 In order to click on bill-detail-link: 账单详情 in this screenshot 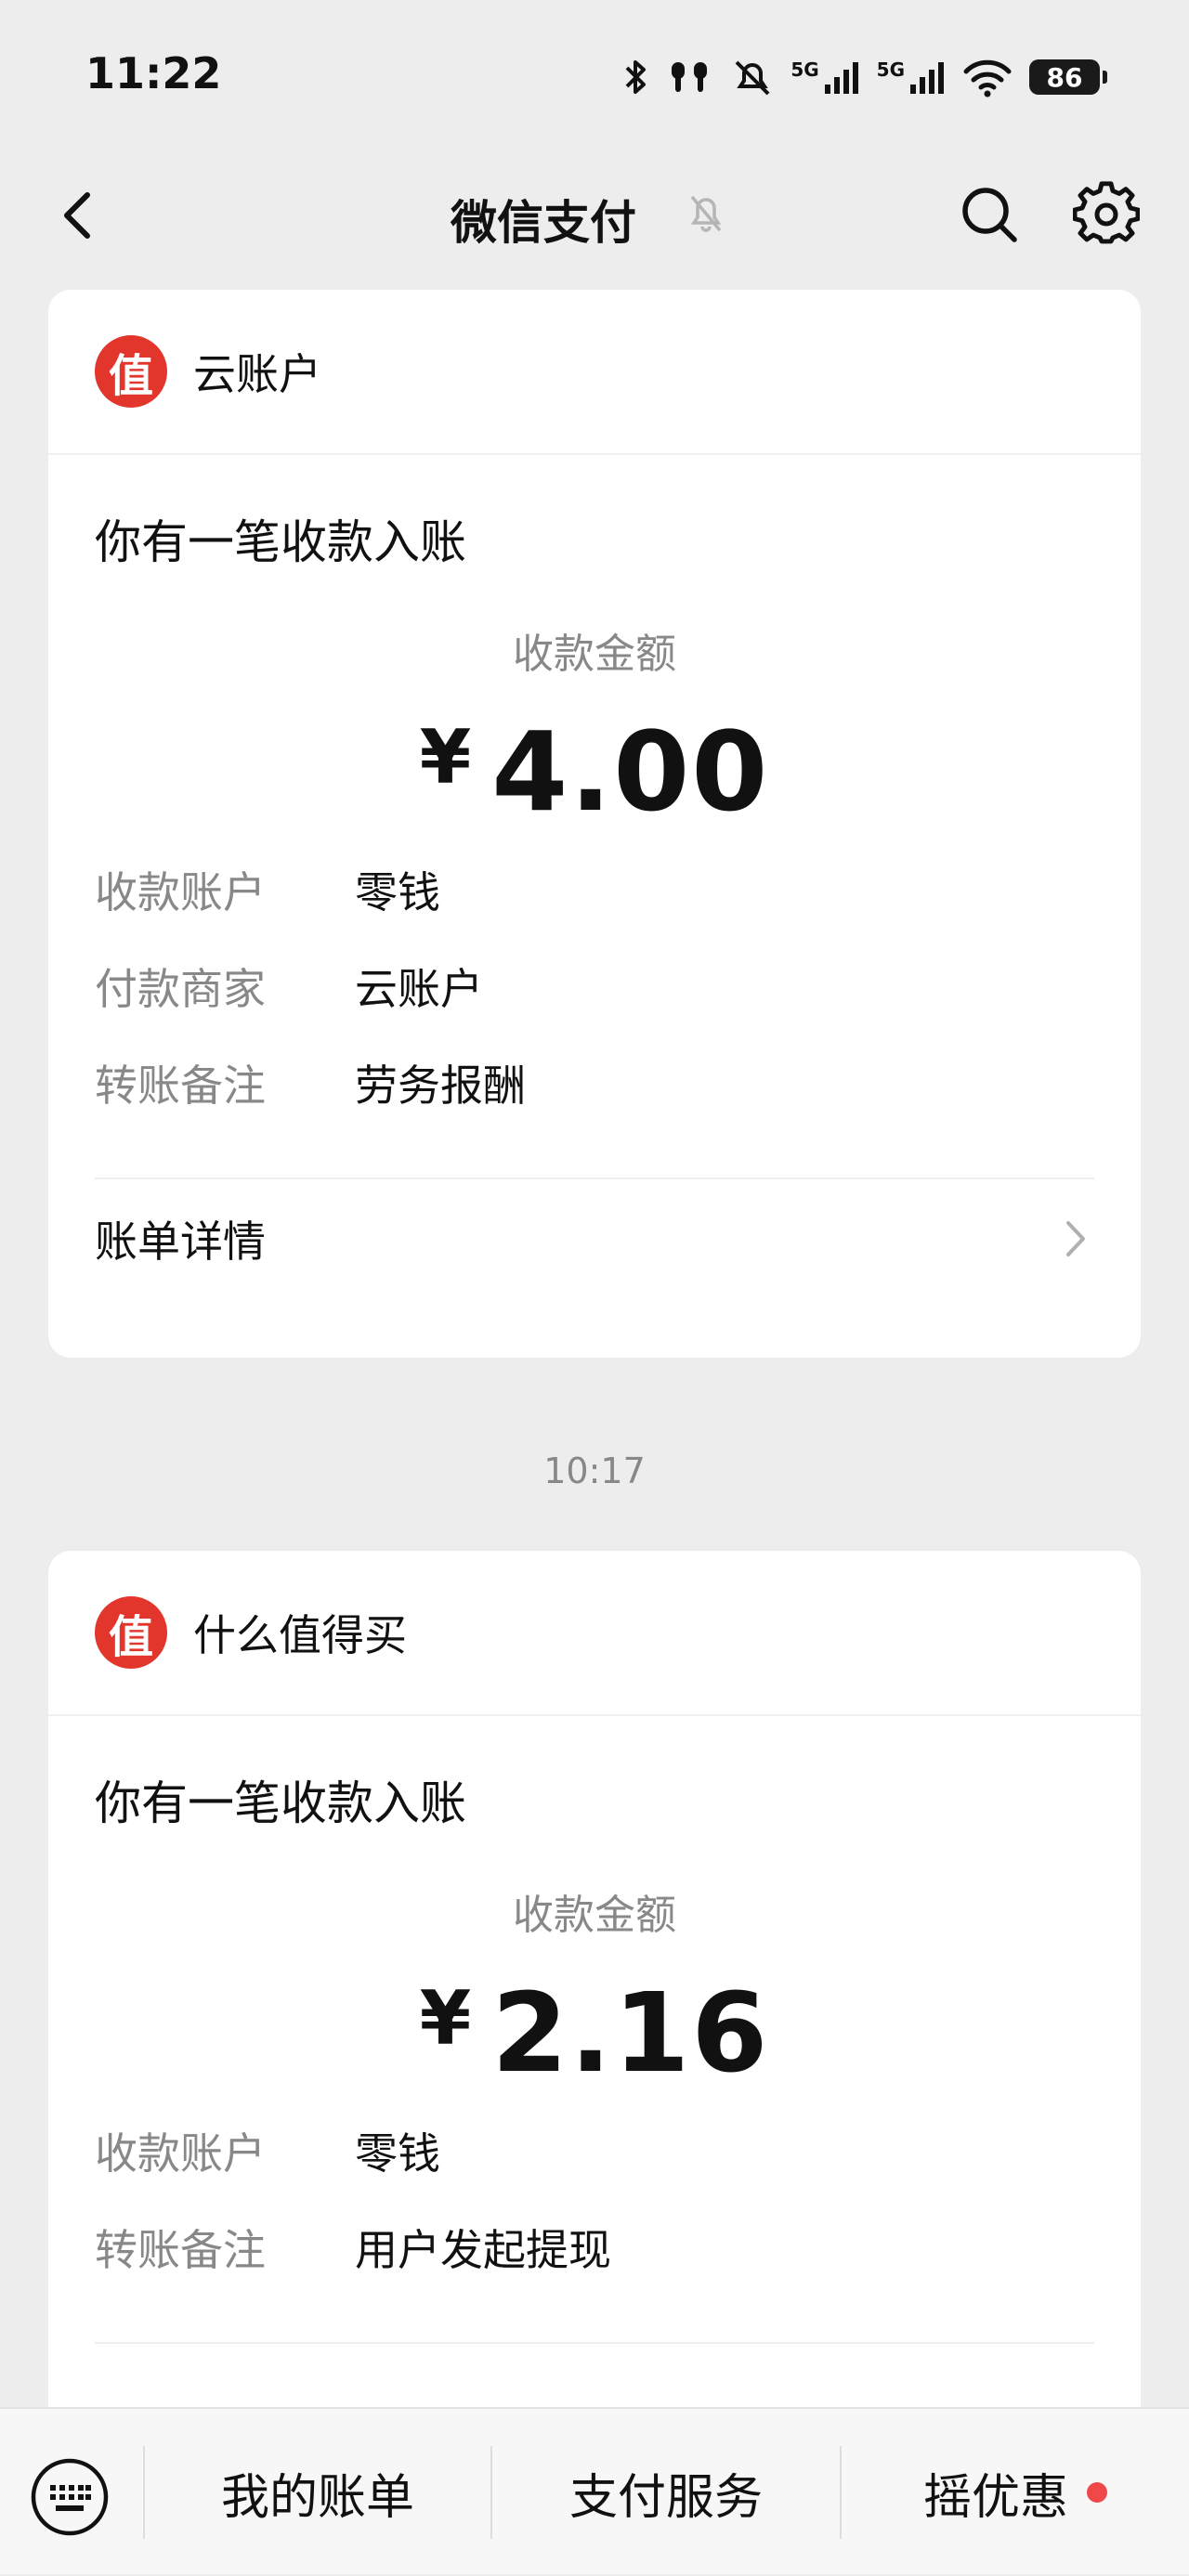, I will do `click(594, 1239)`.